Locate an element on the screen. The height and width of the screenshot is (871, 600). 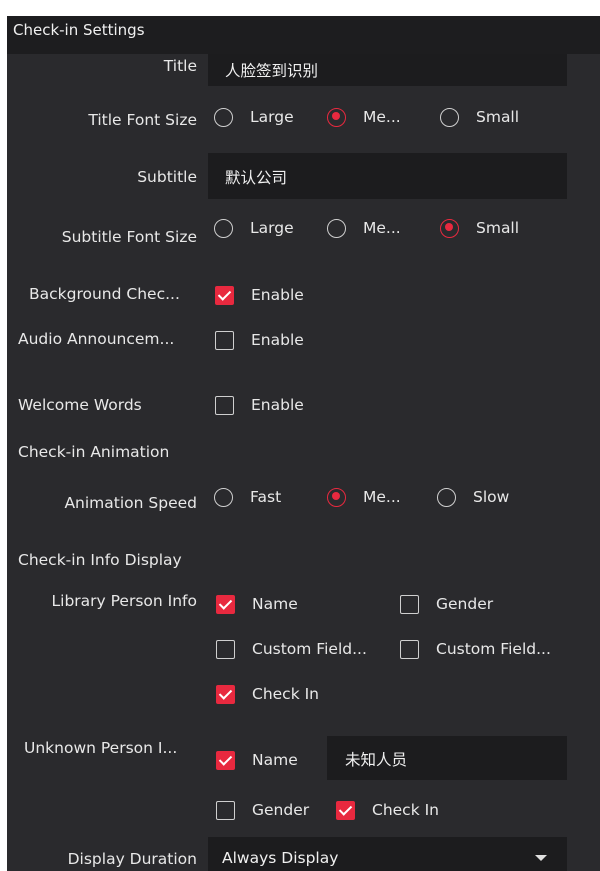
library-gender-checkbox: Gender is located at coordinates (446, 604).